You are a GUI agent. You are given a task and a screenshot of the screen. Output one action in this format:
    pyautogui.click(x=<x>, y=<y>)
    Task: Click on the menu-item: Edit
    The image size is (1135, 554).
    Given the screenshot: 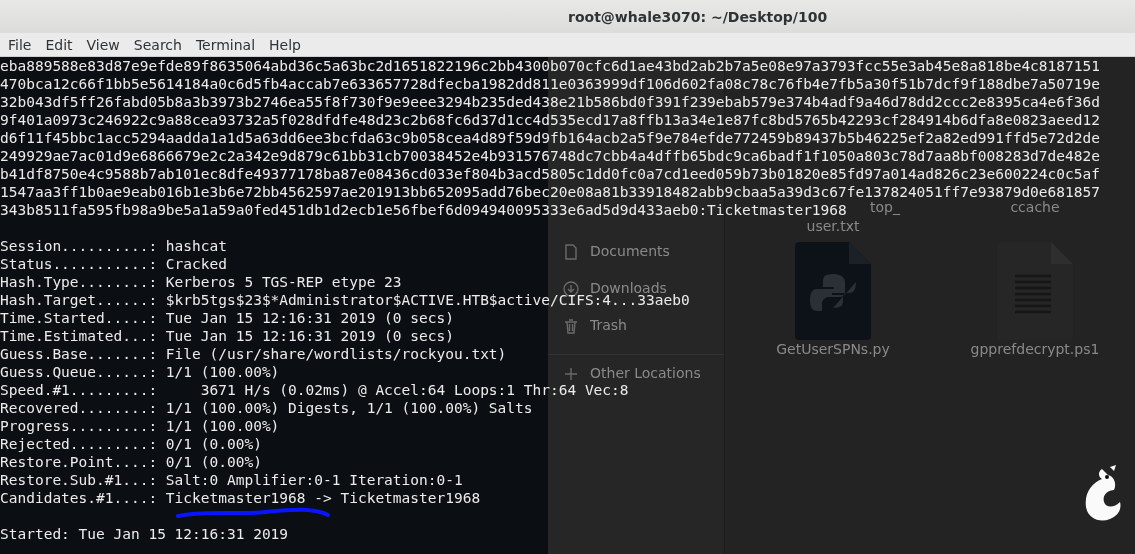 What is the action you would take?
    pyautogui.click(x=59, y=44)
    